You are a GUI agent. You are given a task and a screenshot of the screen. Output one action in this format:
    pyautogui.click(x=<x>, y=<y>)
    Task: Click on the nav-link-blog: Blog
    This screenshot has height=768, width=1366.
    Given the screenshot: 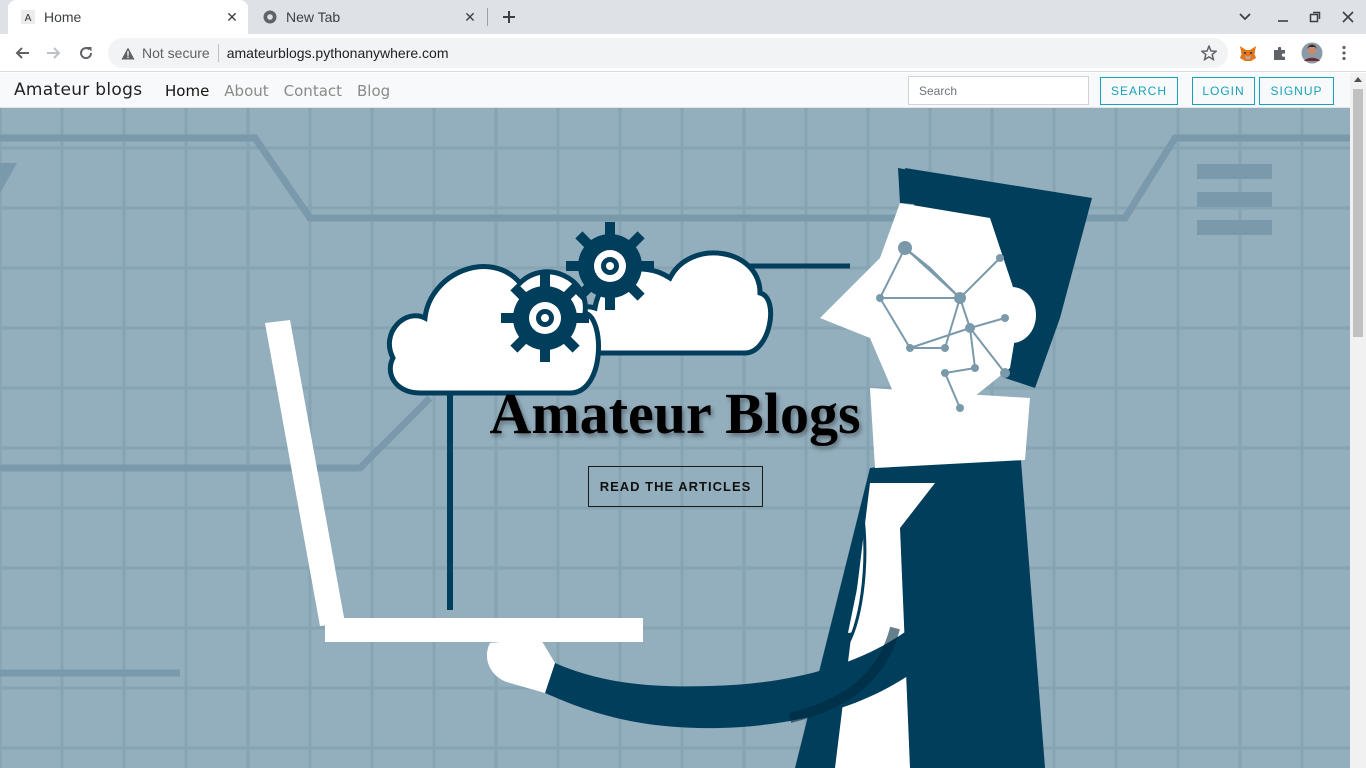 What is the action you would take?
    pyautogui.click(x=373, y=91)
    